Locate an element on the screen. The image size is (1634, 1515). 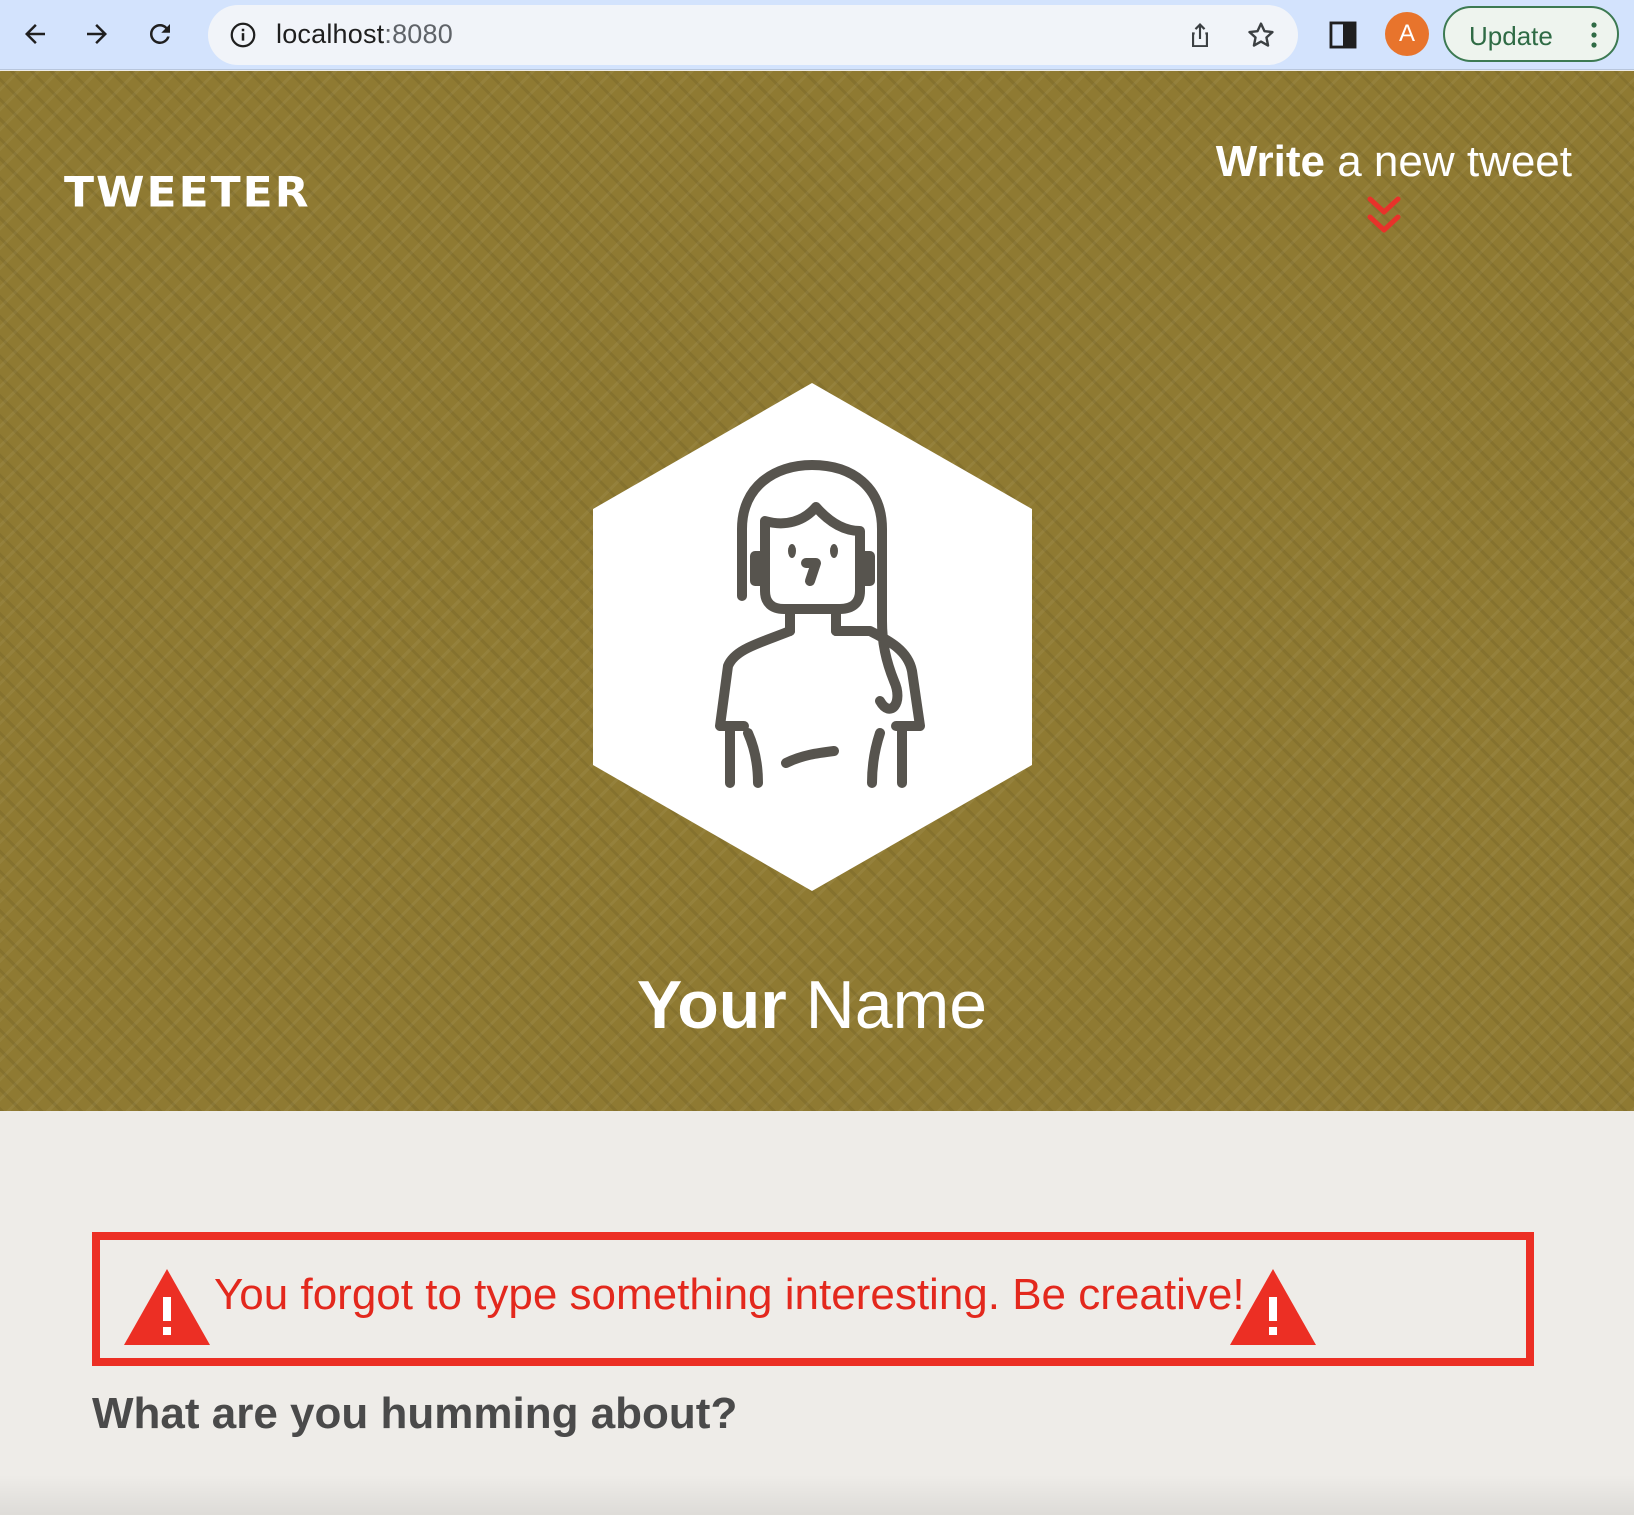
star-icon is located at coordinates (1261, 35).